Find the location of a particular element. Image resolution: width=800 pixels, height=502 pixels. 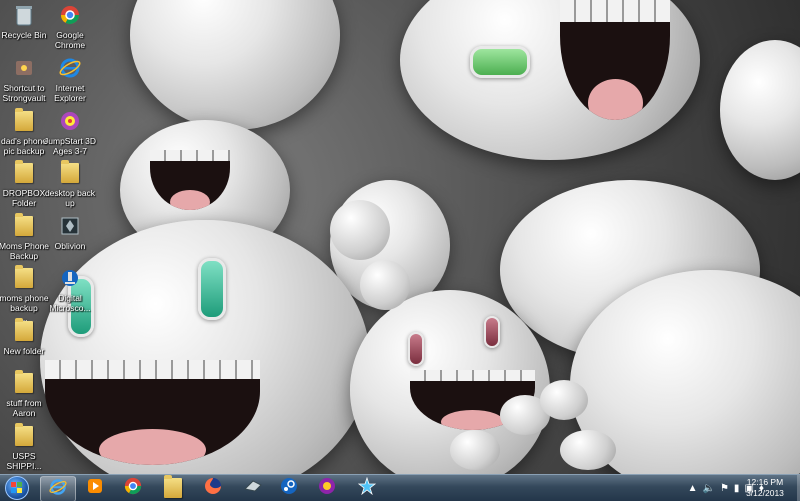

steam-icon is located at coordinates (289, 488).